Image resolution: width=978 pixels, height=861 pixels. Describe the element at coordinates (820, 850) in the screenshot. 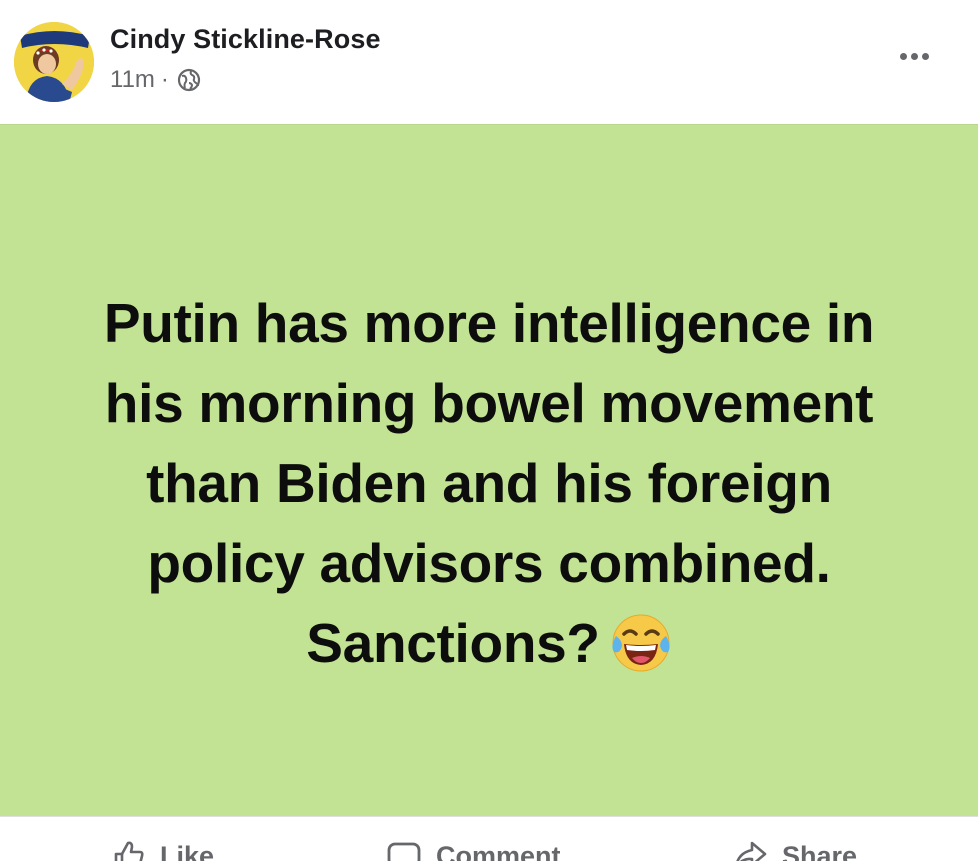

I see `share-label: Share` at that location.